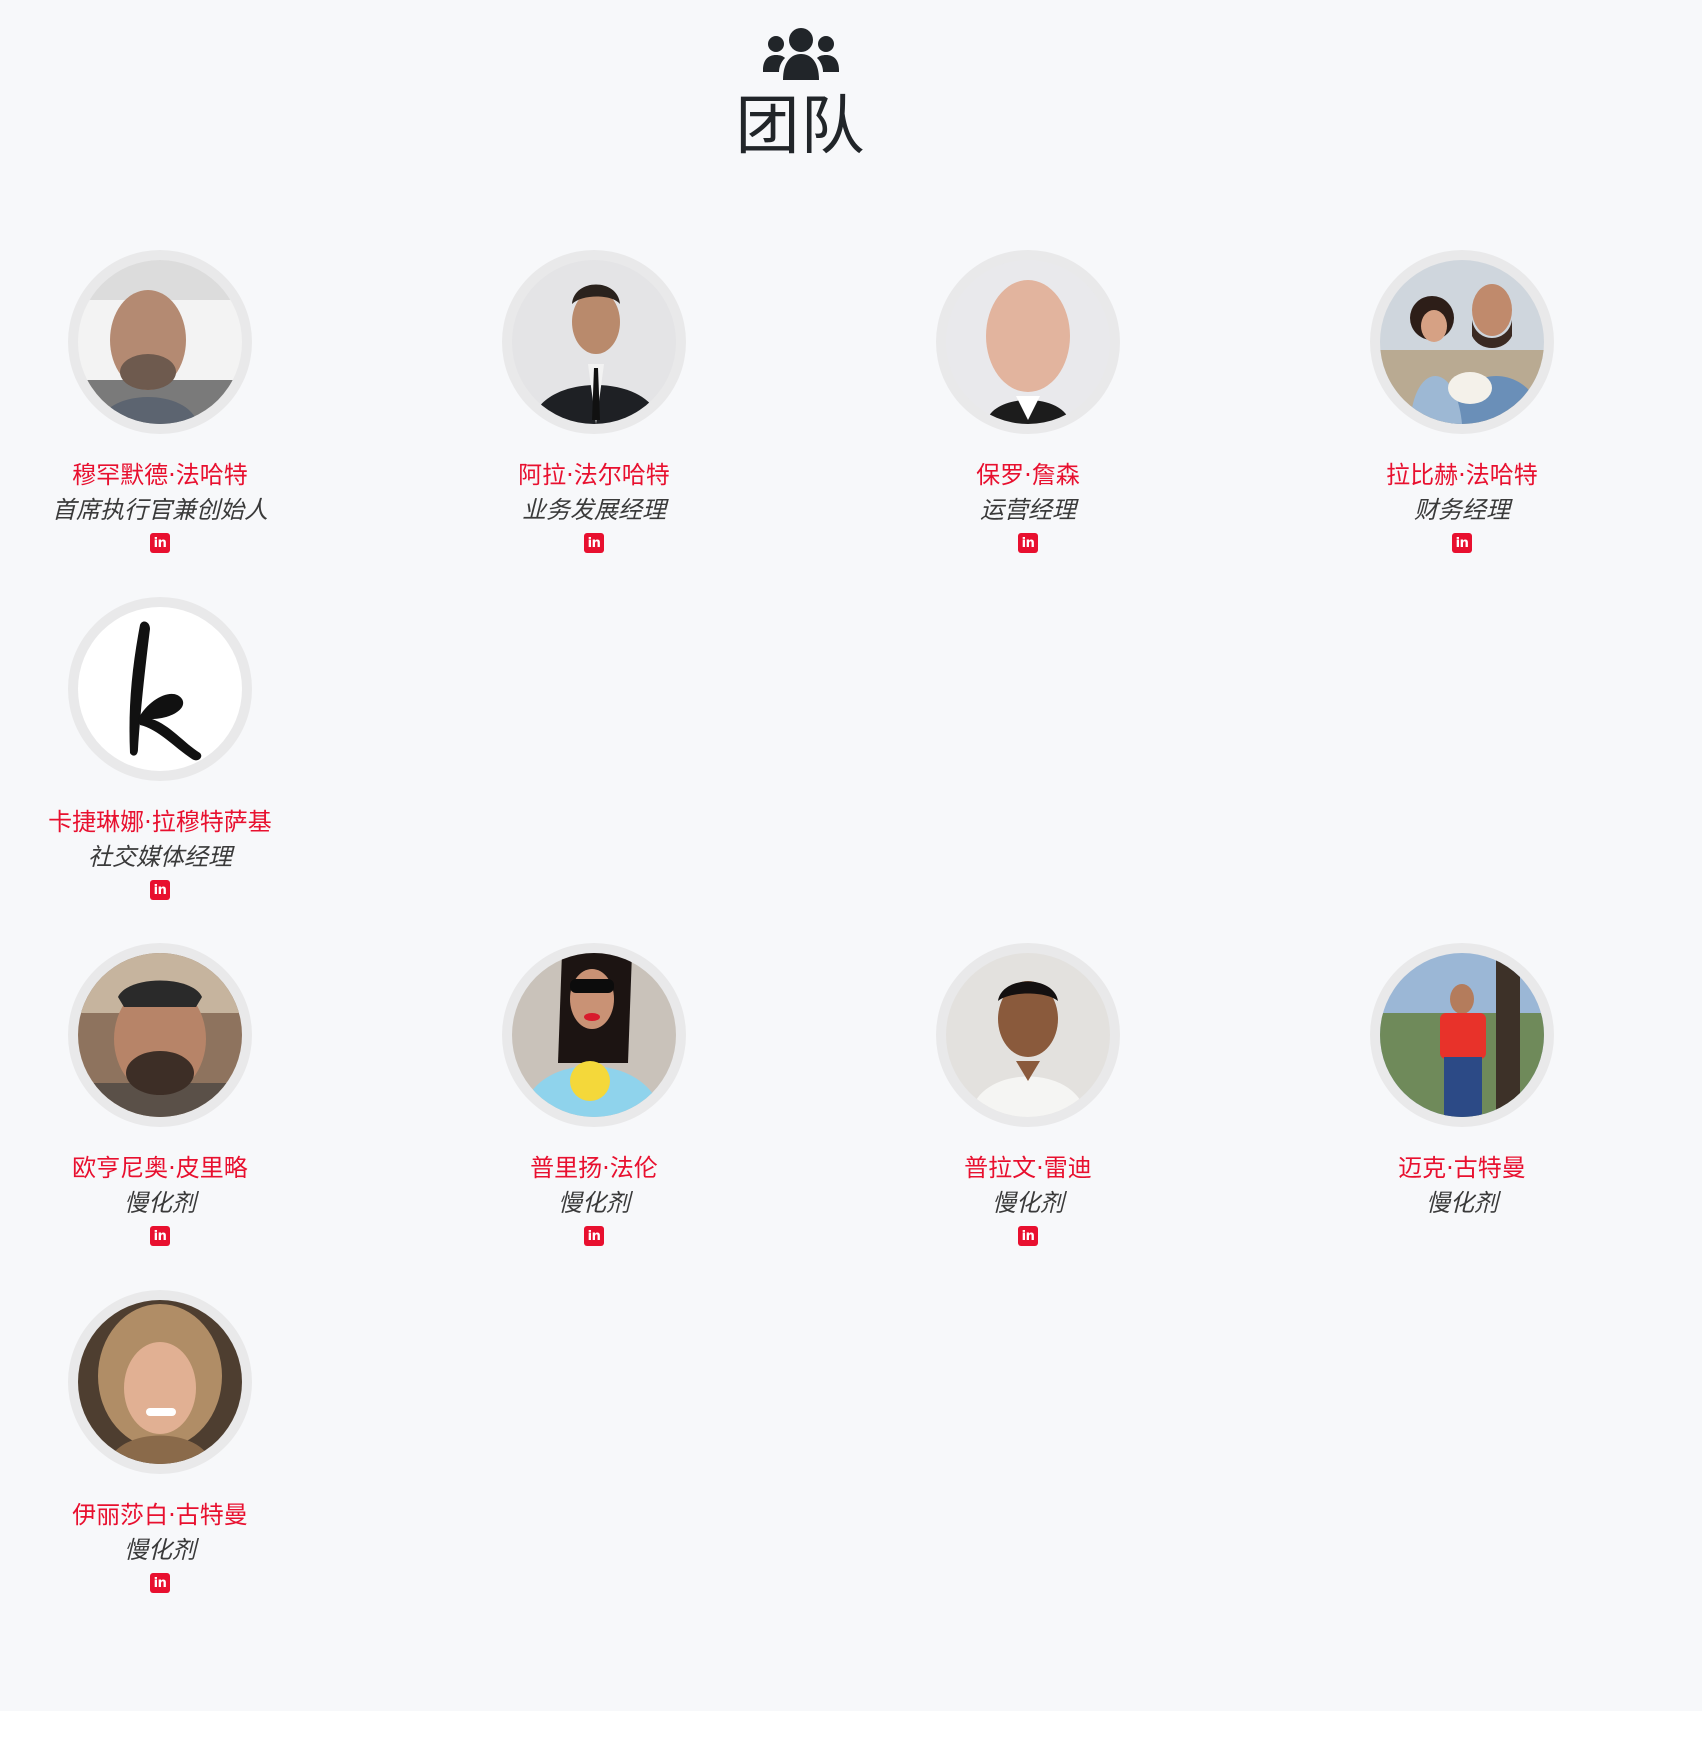  Describe the element at coordinates (594, 1168) in the screenshot. I see `member-name: 普里扬·法伦` at that location.